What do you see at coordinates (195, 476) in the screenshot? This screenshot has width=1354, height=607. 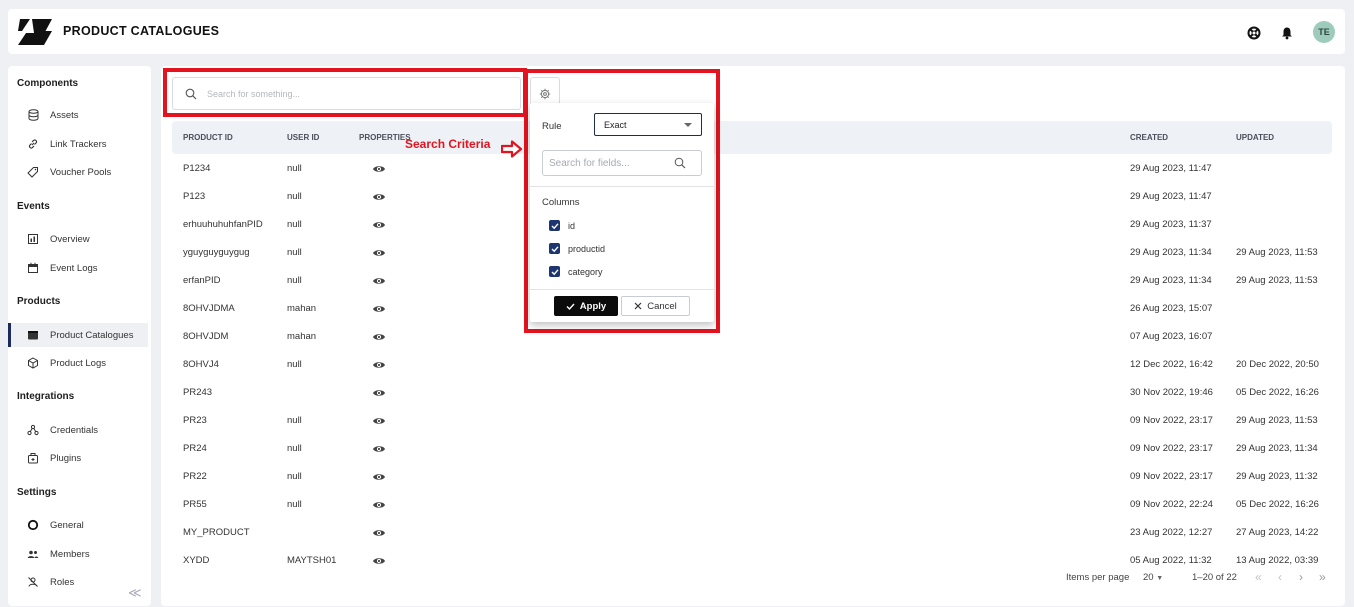 I see `cell-product-id: PR22` at bounding box center [195, 476].